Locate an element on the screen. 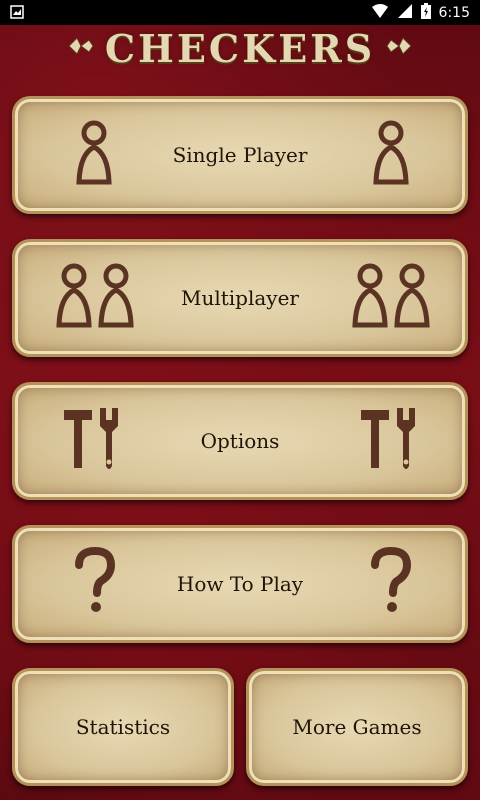 This screenshot has height=800, width=480. cell-signal-icon is located at coordinates (405, 13).